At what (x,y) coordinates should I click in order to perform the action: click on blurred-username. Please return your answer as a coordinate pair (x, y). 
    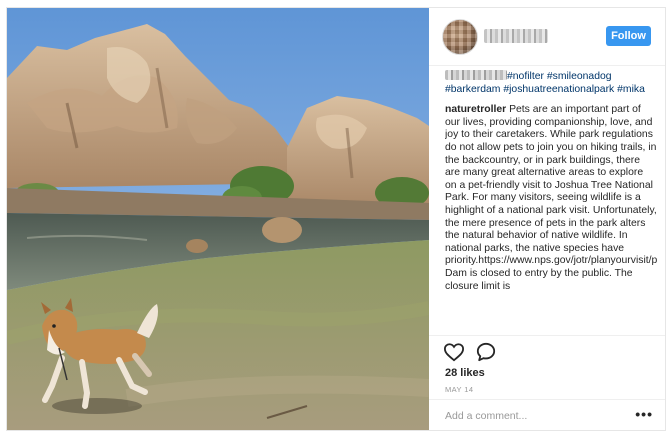
    Looking at the image, I should click on (476, 75).